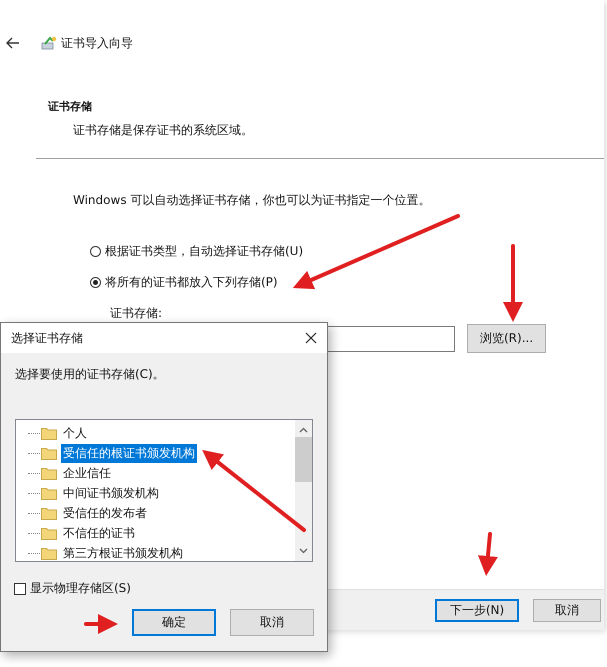 The image size is (607, 667). I want to click on tree-item: 中间证书颁发机构, so click(111, 493).